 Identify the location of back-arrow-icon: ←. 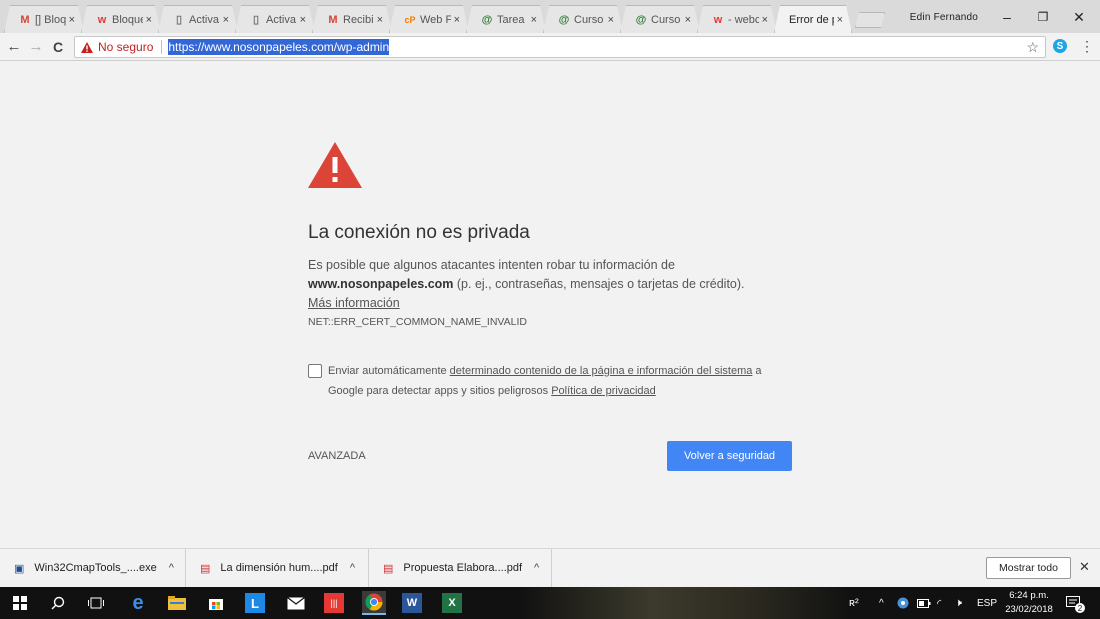
(14, 47).